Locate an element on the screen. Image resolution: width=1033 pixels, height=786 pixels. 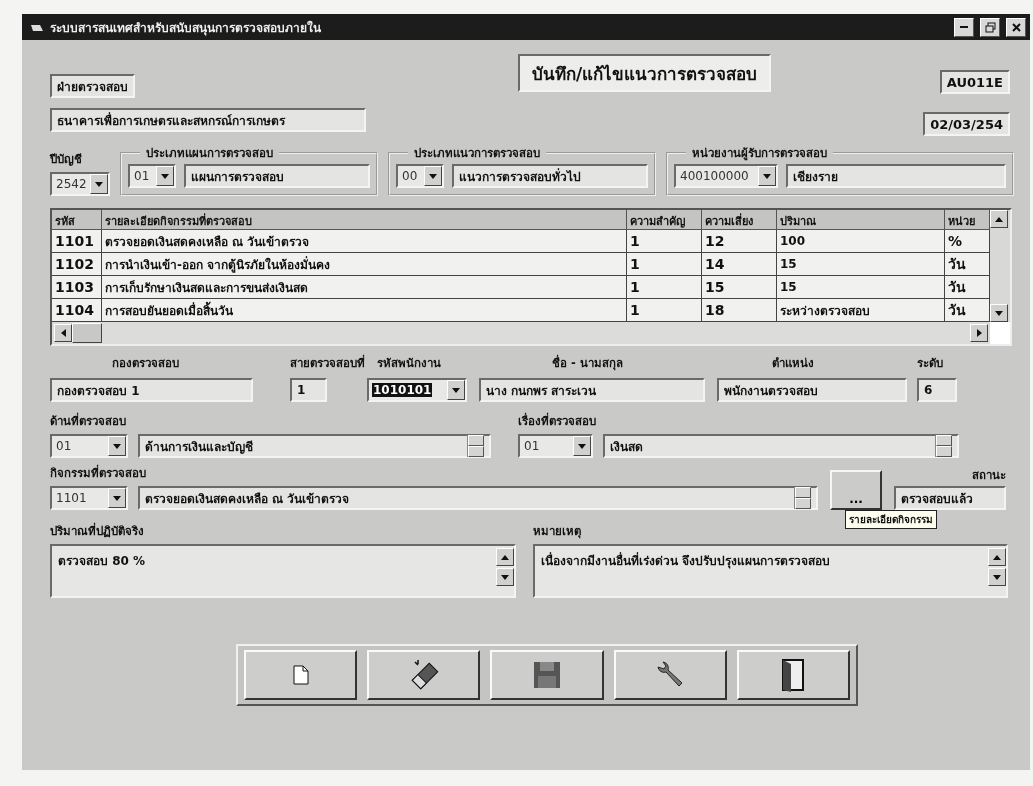
code-dropdown: 00 is located at coordinates (420, 176).